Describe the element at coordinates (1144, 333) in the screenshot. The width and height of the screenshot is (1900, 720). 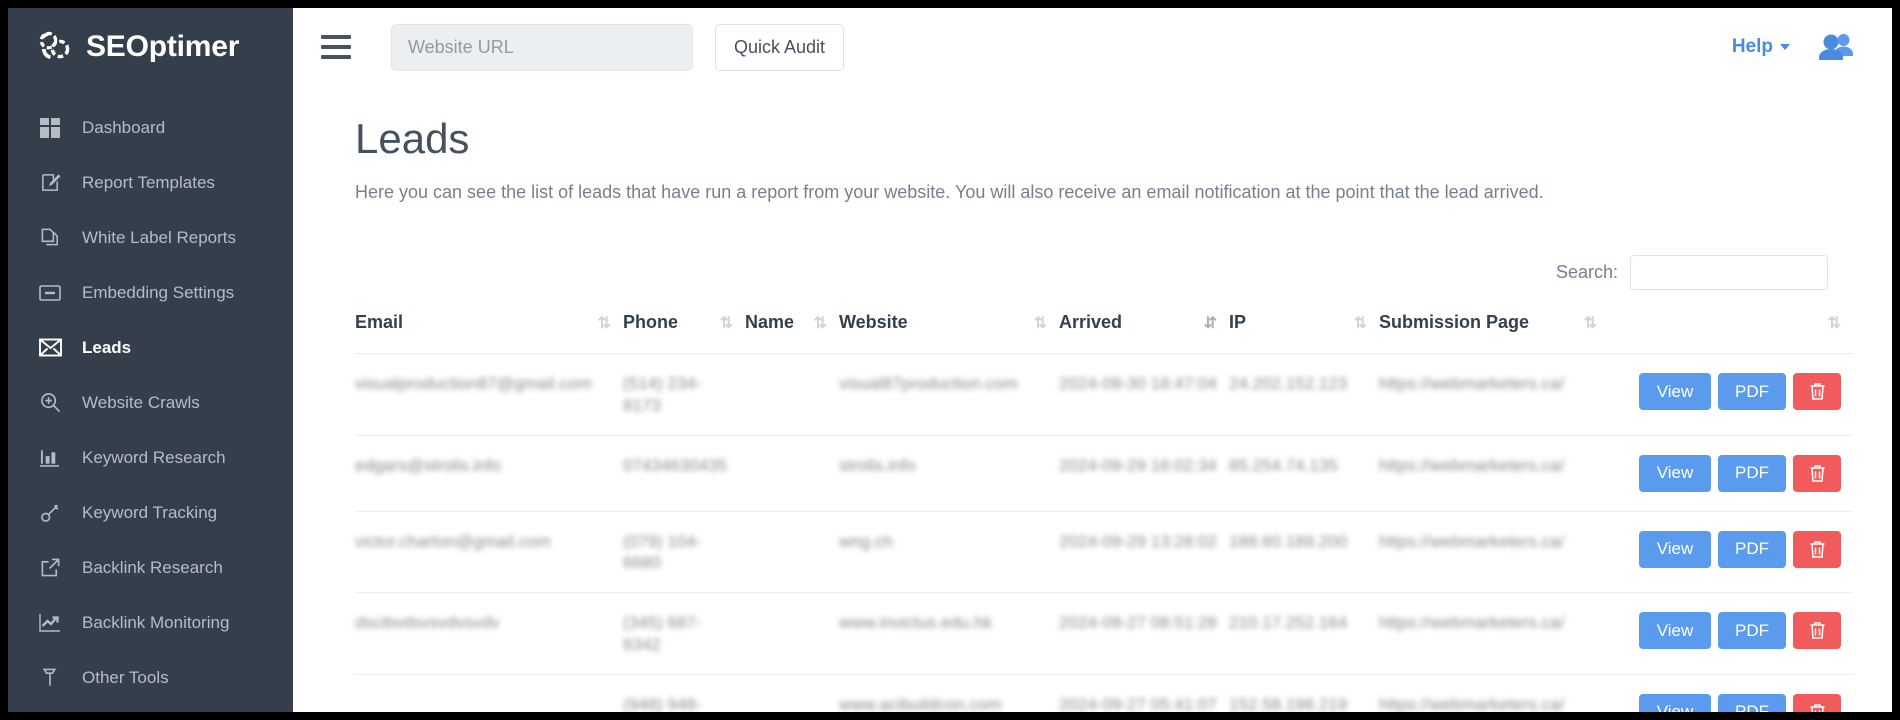
I see `column-header-arrived: Arrived ⇵` at that location.